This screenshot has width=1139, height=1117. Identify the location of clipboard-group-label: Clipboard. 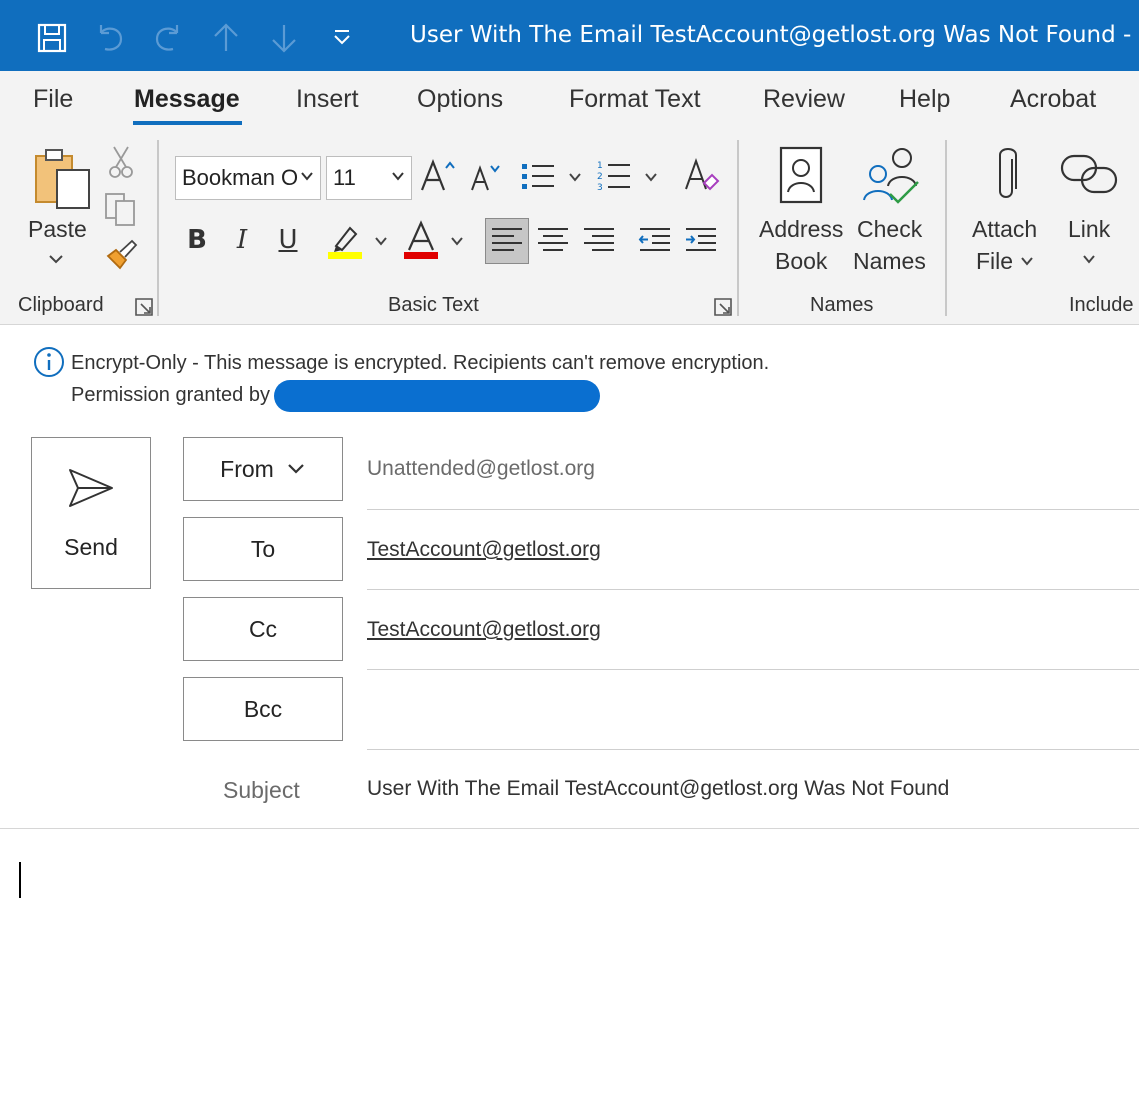
(61, 305).